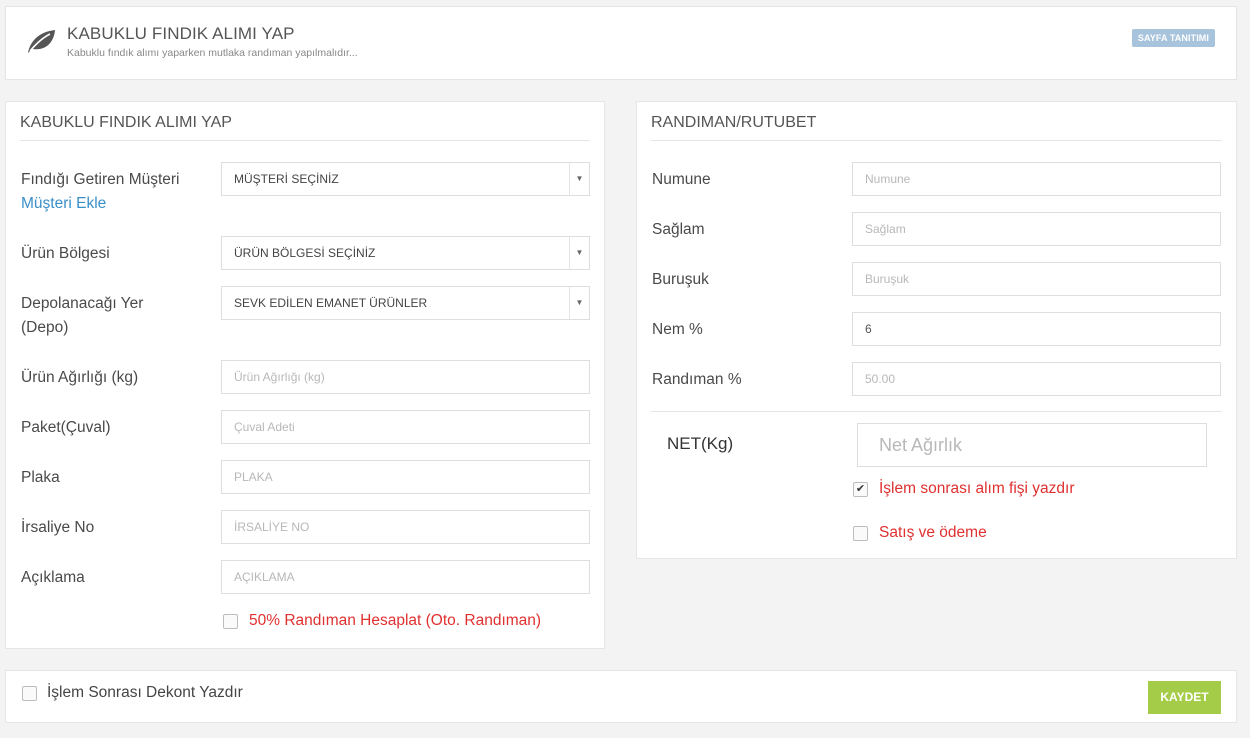  What do you see at coordinates (331, 303) in the screenshot?
I see `depot-select-value: SEVK EDİLEN EMANET ÜRÜNLER` at bounding box center [331, 303].